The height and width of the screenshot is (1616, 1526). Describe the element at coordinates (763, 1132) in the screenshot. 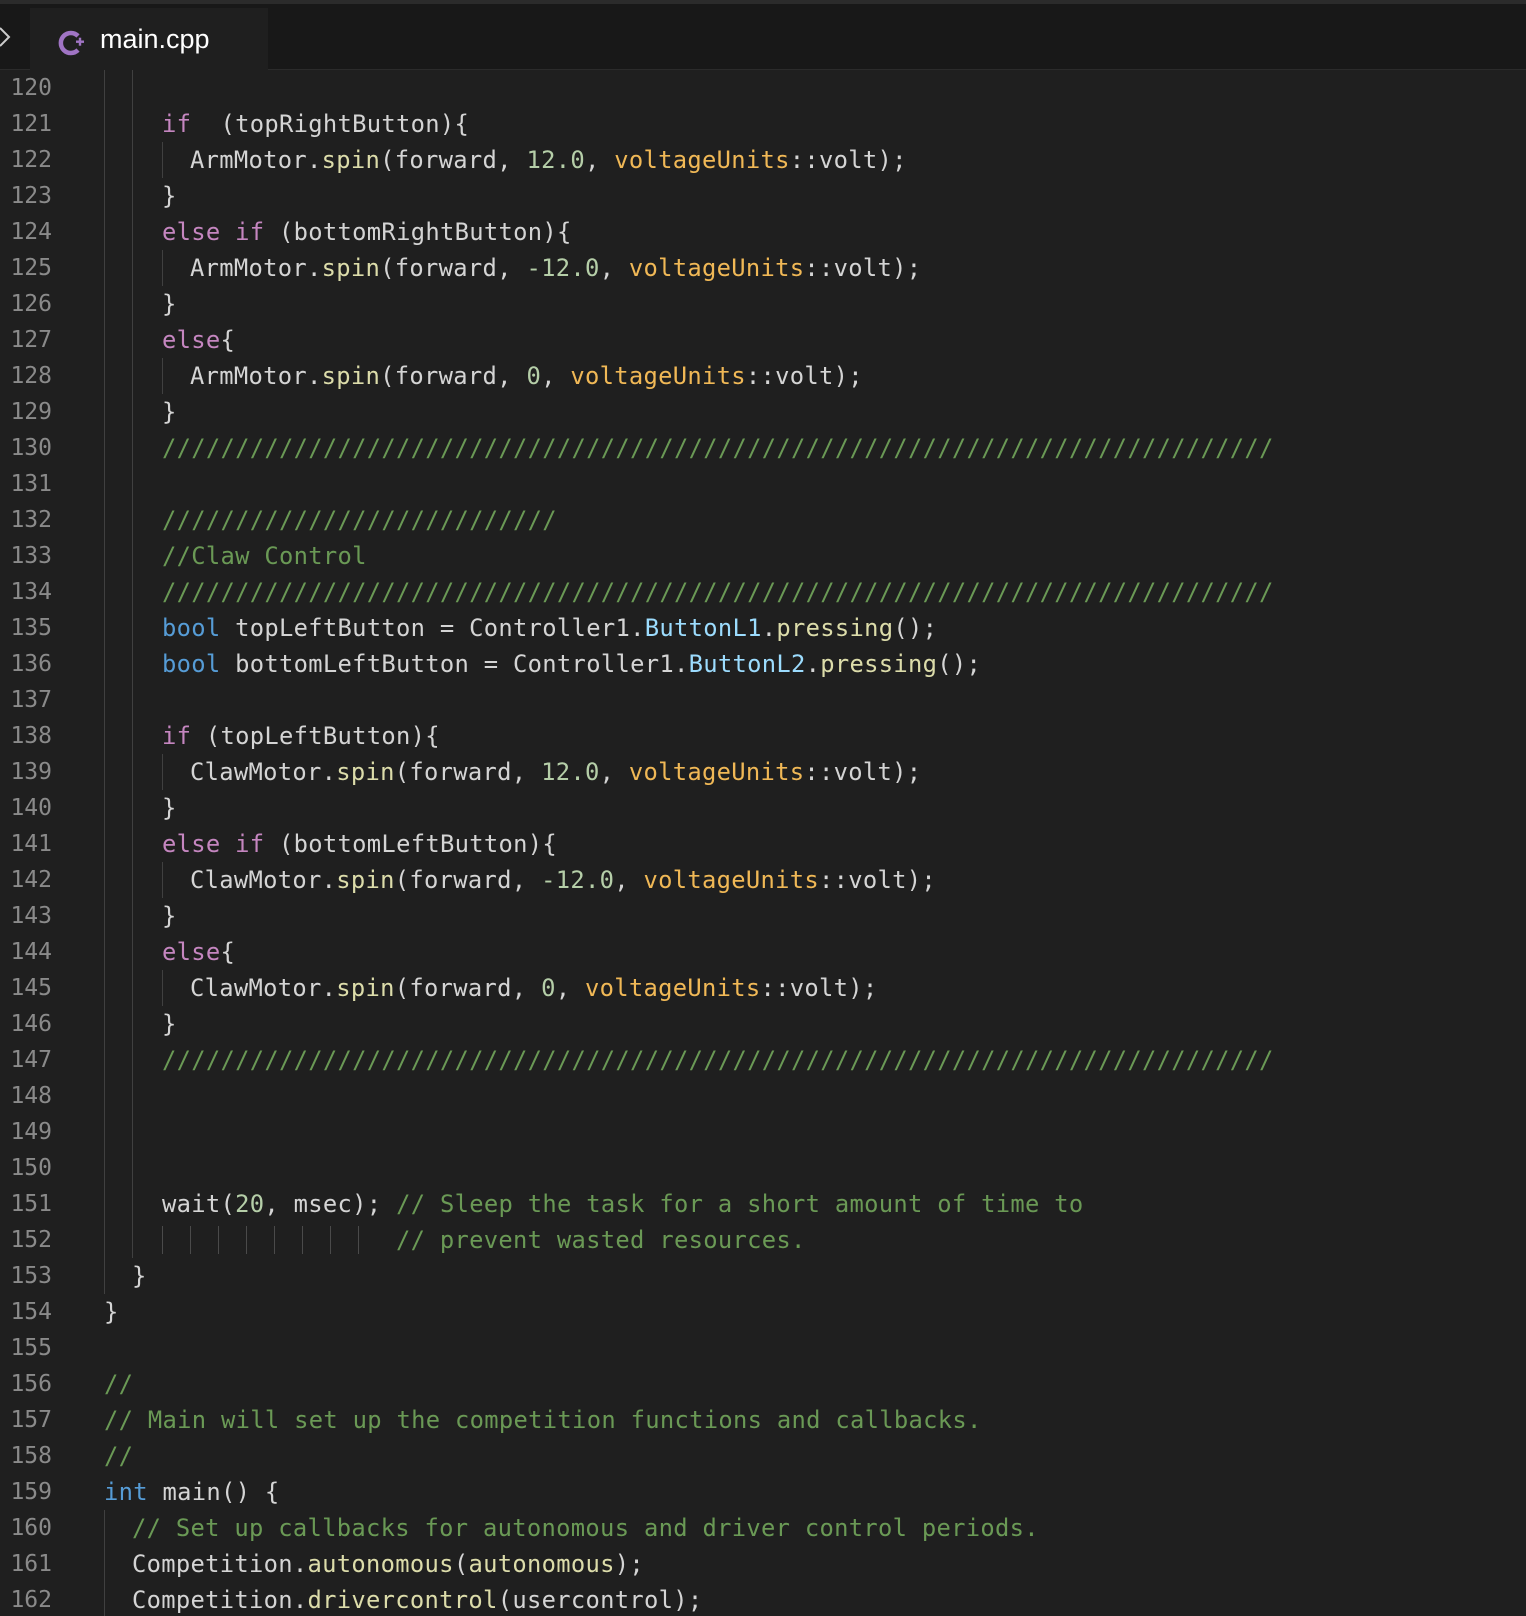

I see `code-line: 149` at that location.